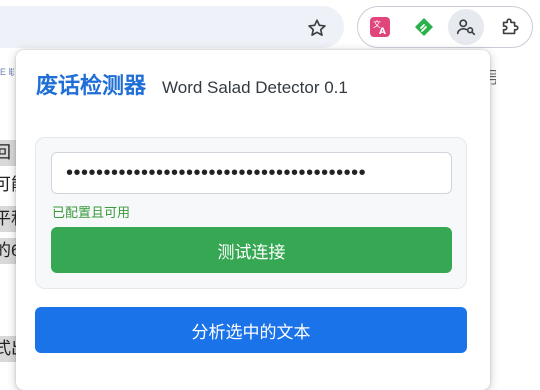 This screenshot has height=390, width=540. Describe the element at coordinates (382, 32) in the screenshot. I see `svg-text: A` at that location.